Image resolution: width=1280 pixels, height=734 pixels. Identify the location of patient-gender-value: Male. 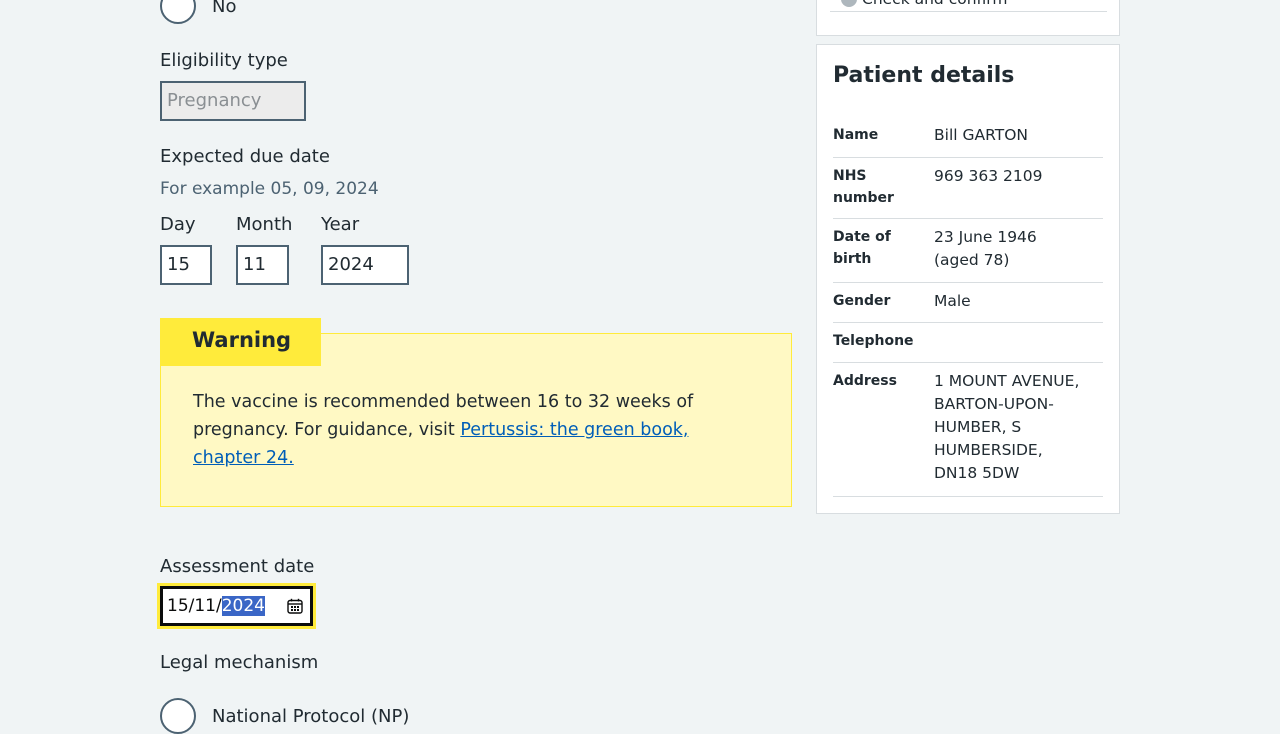
(952, 301).